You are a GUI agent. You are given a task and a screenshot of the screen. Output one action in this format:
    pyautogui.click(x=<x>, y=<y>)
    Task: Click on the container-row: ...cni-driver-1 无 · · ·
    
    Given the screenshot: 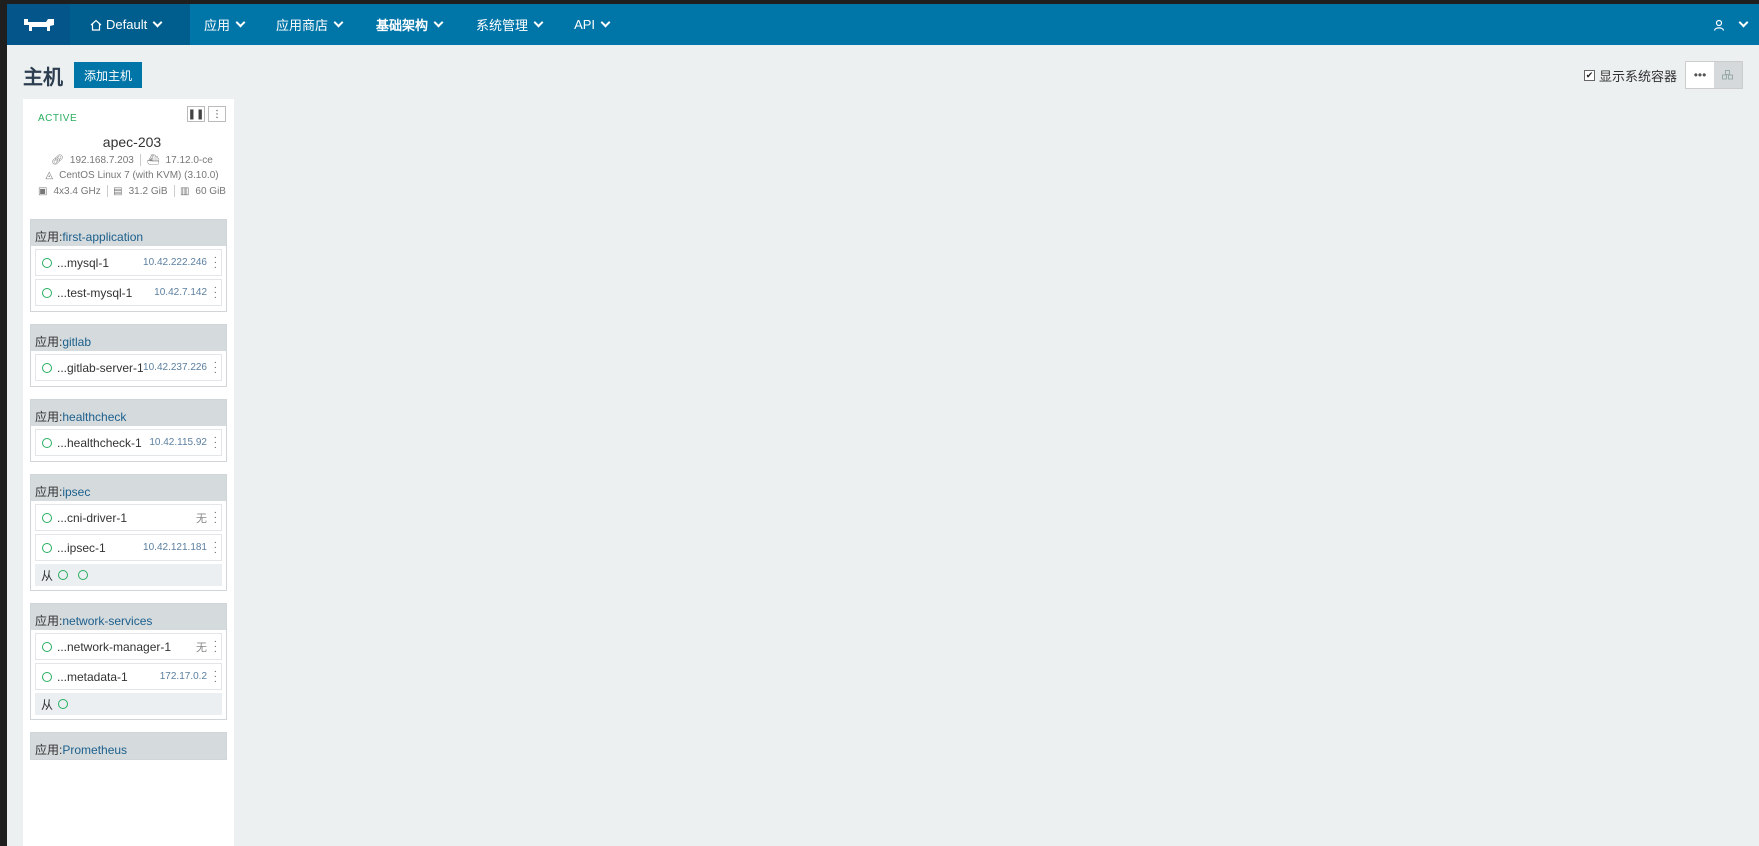 What is the action you would take?
    pyautogui.click(x=128, y=517)
    